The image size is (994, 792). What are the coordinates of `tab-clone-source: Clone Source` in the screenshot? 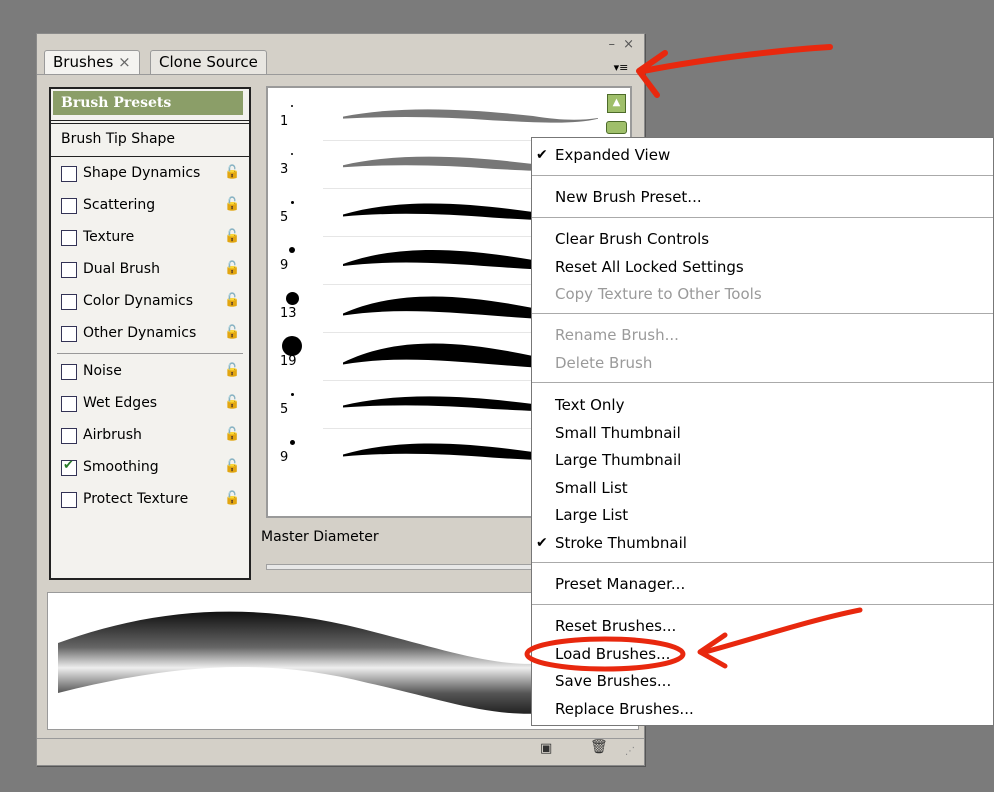 It's located at (208, 62).